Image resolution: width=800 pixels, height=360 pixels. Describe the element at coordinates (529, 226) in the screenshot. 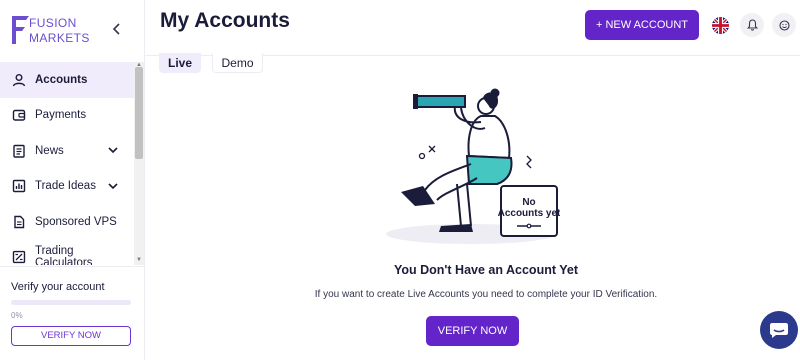

I see `sign-dot` at that location.